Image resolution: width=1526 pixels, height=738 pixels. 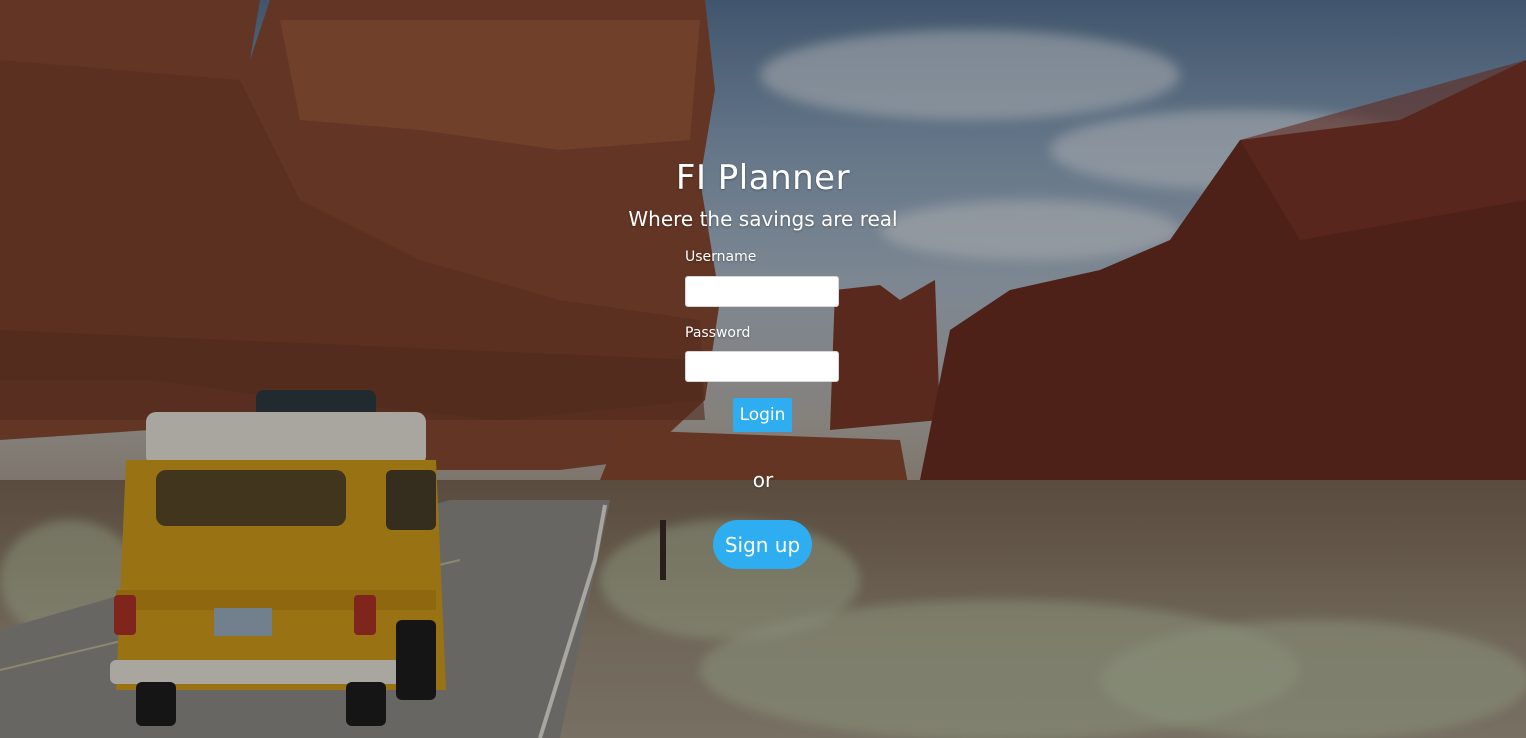 What do you see at coordinates (763, 480) in the screenshot?
I see `divider-or-text: or` at bounding box center [763, 480].